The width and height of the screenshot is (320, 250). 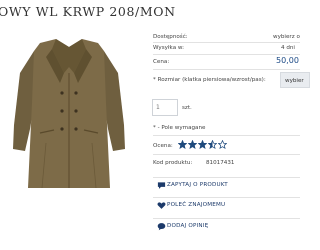 I want to click on product-code-label: Kod produktu:, so click(x=173, y=163).